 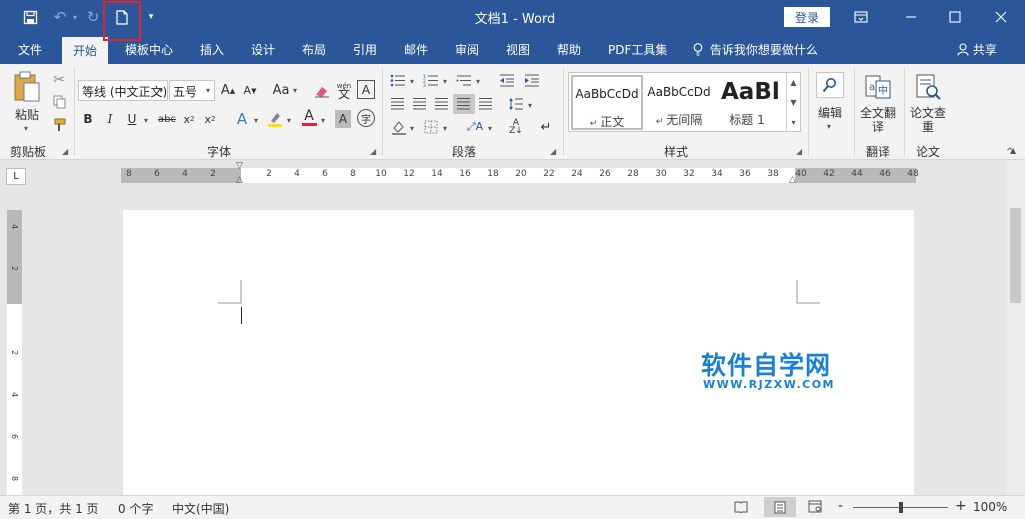 What do you see at coordinates (295, 90) in the screenshot?
I see `change-case-dropdown-icon: ▾` at bounding box center [295, 90].